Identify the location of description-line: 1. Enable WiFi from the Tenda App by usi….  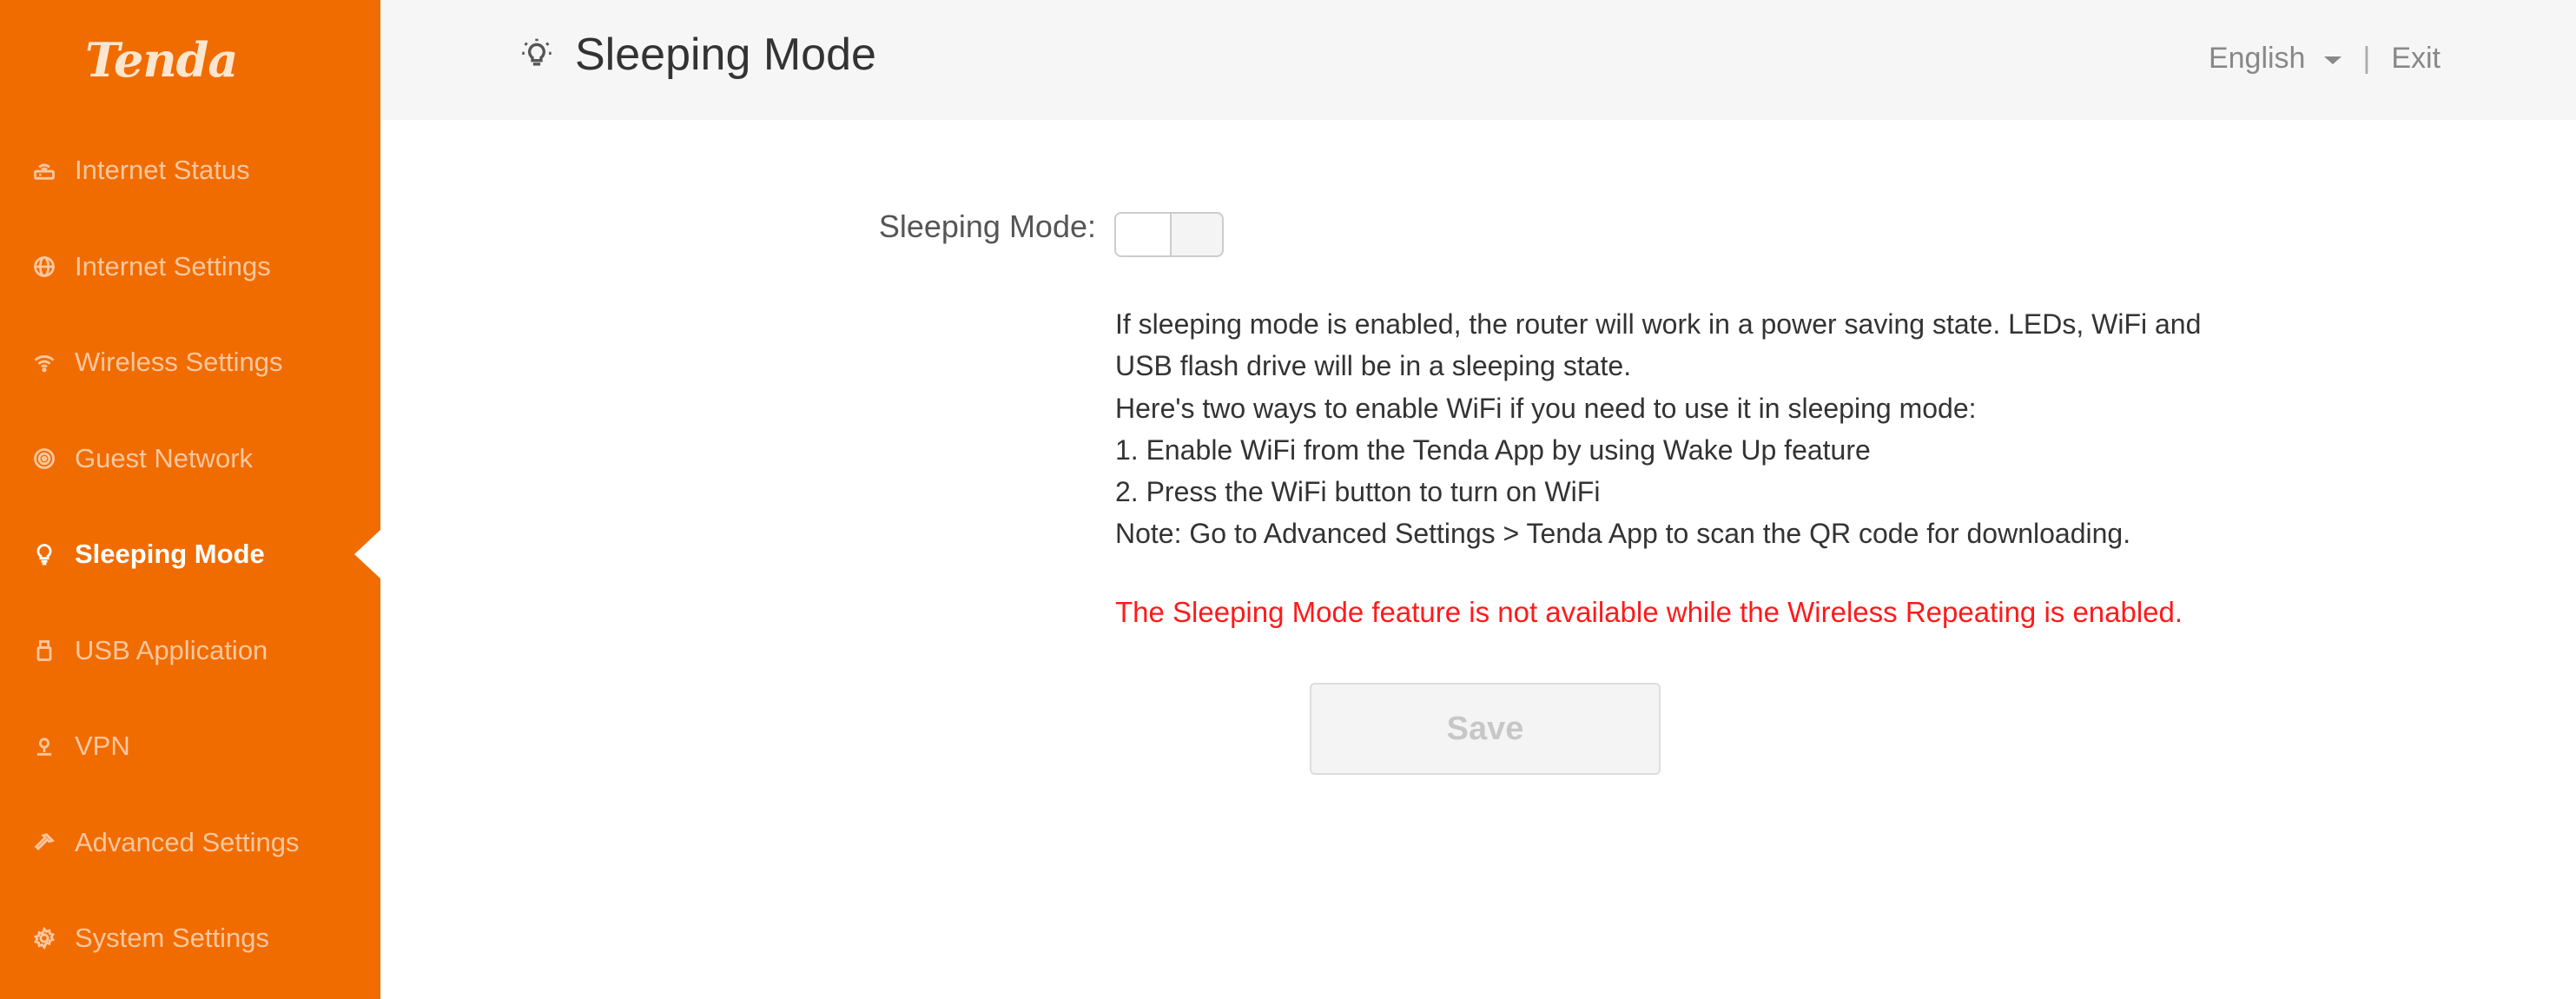
(1493, 450).